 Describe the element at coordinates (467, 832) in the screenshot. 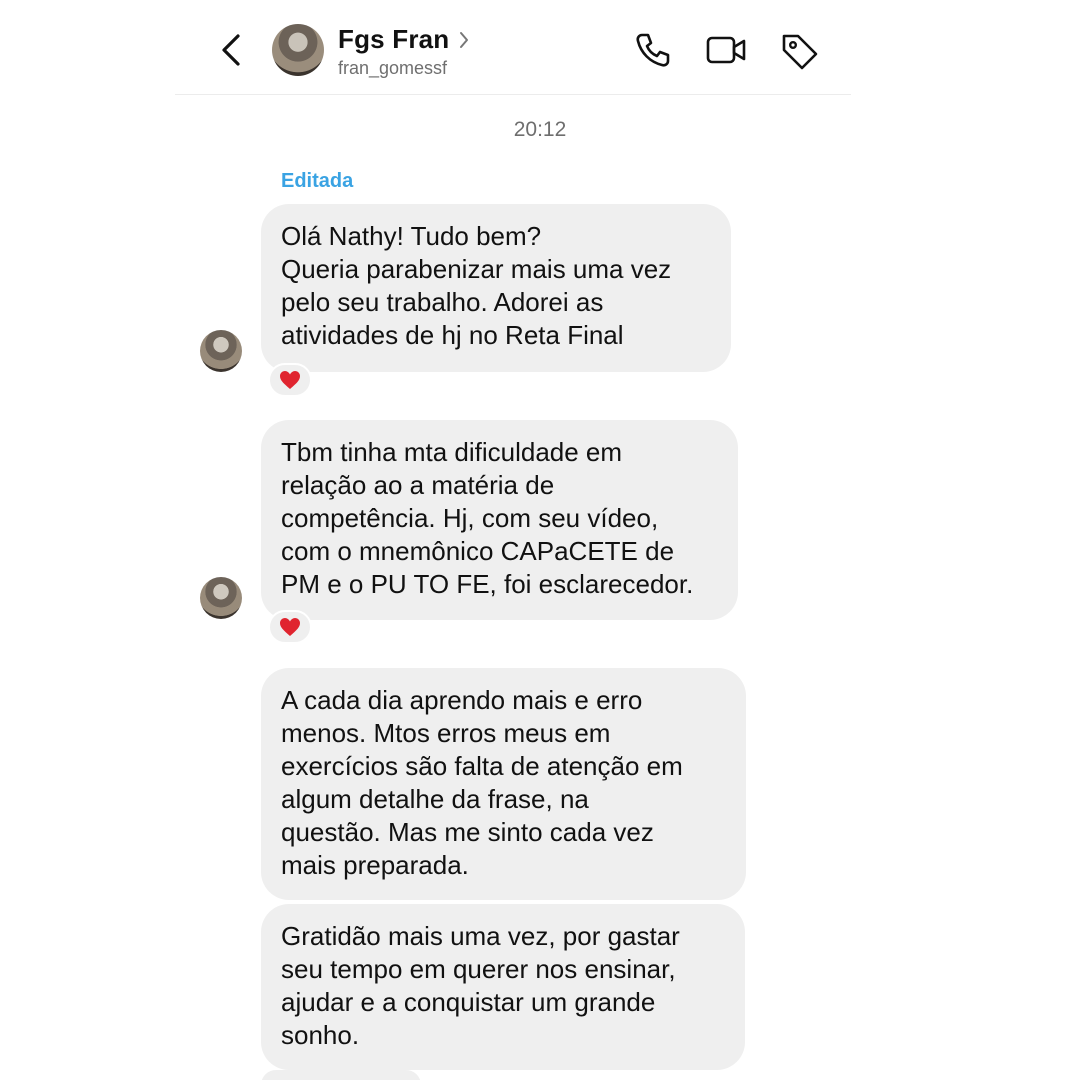

I see `message-line: questão. Mas me sinto cada vez` at that location.